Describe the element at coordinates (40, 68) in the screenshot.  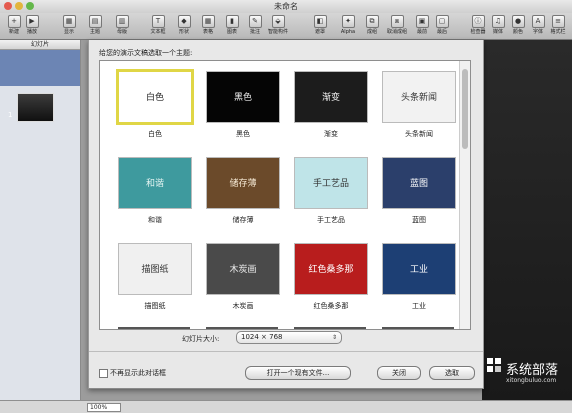
I see `slide-selection-highlight` at that location.